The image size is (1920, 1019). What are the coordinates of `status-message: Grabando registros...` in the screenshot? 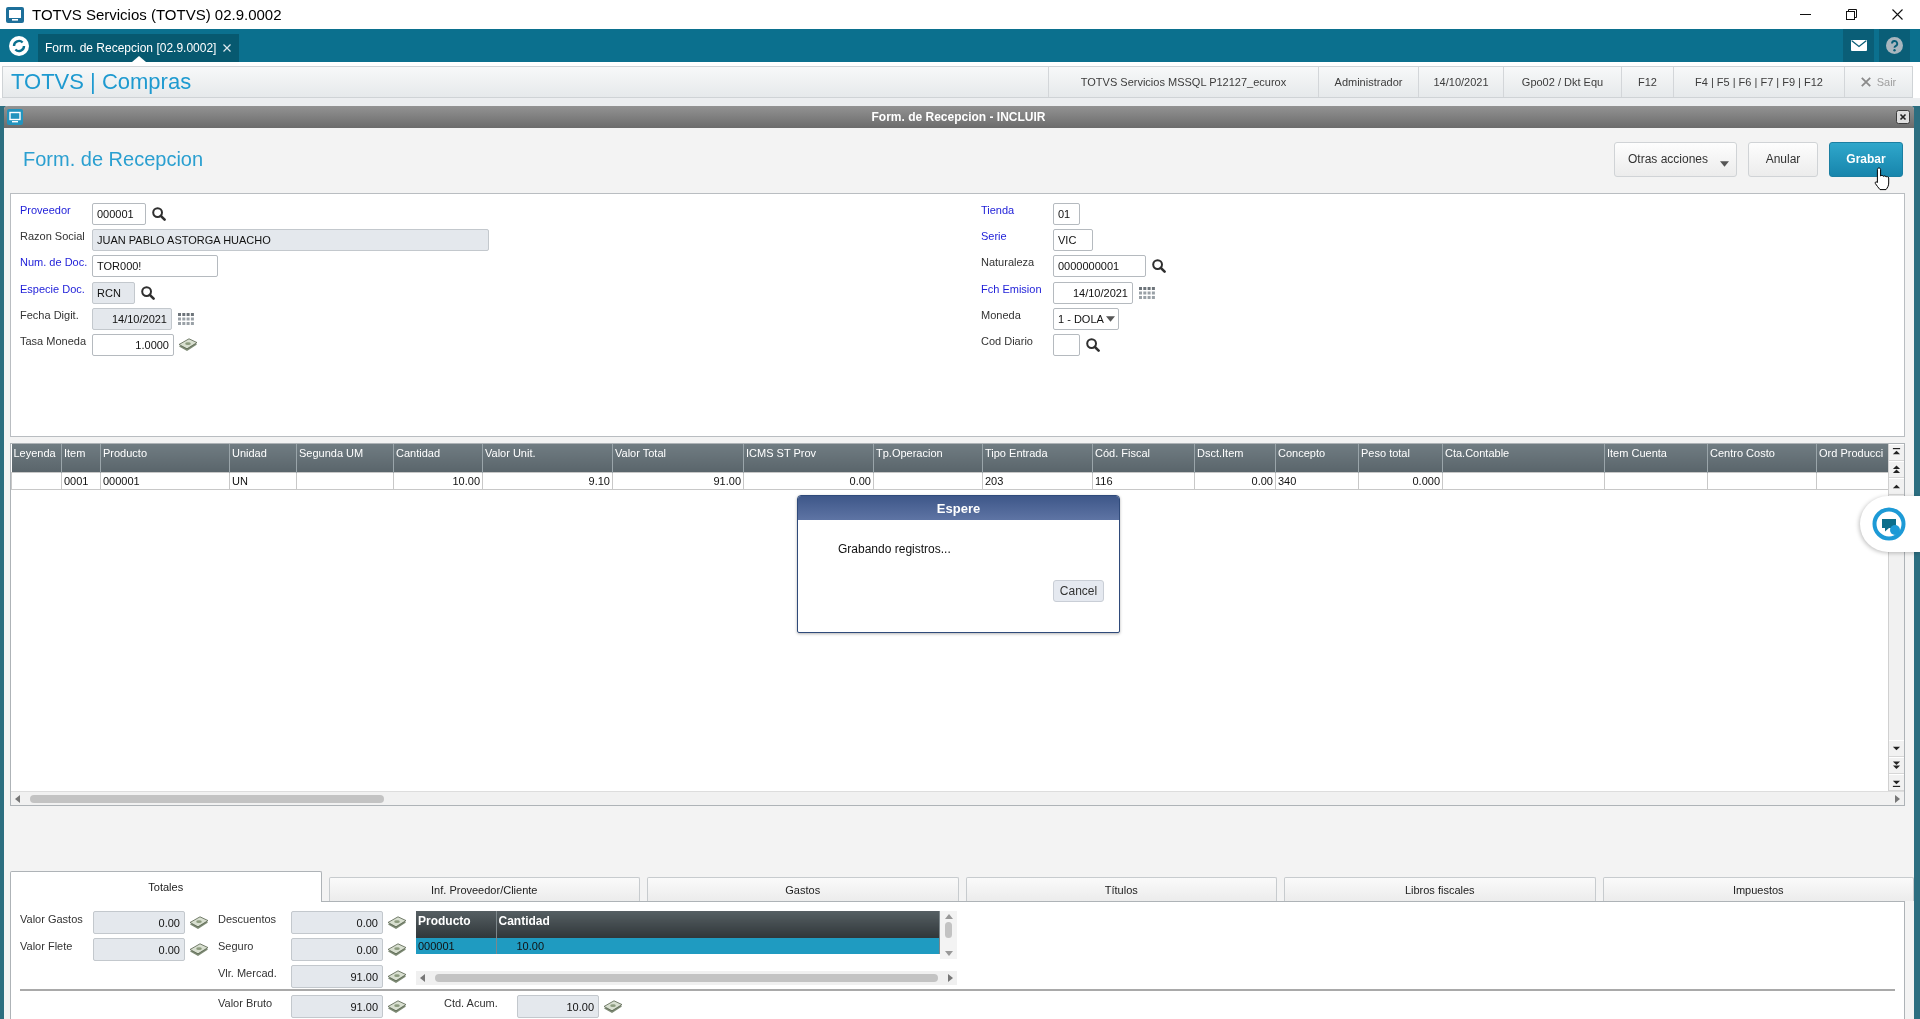 It's located at (894, 549).